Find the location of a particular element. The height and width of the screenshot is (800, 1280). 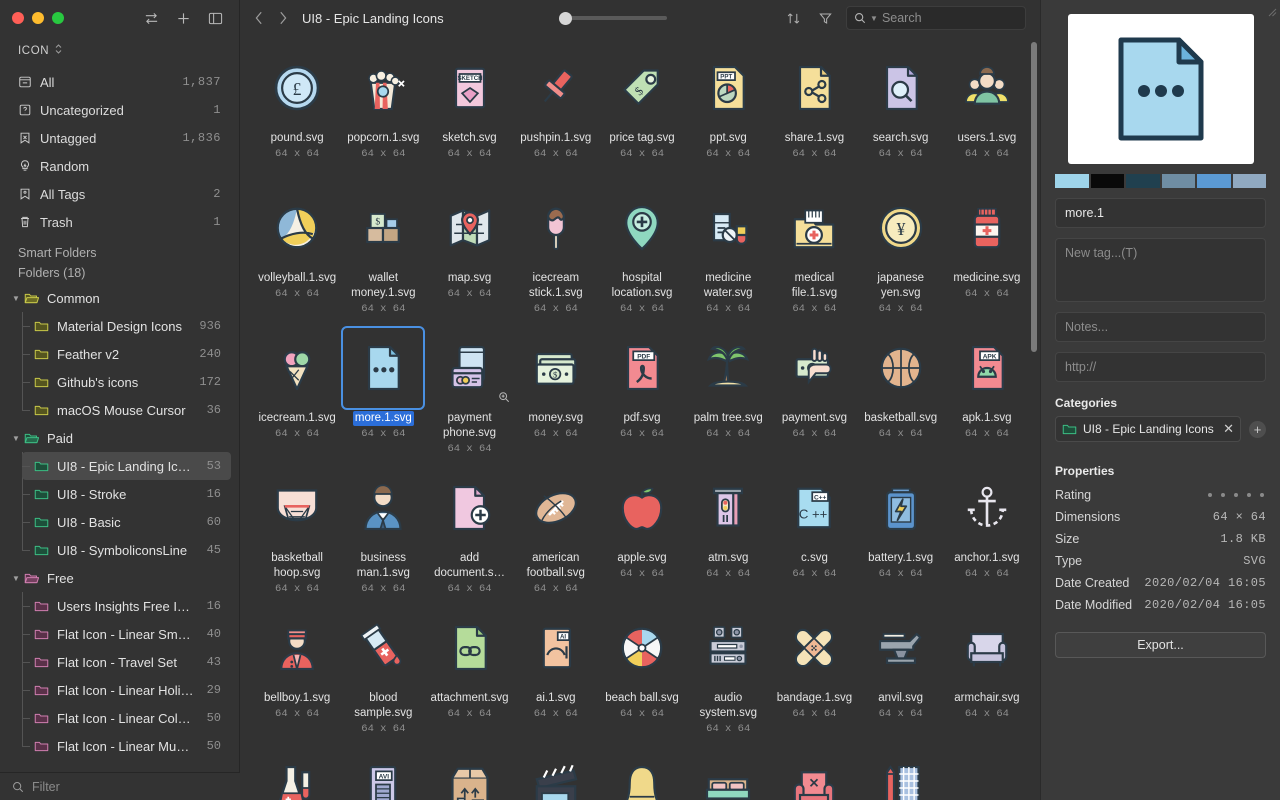

icon-grid-item: popcorn.1.svg 64 x 64 is located at coordinates (383, 106).